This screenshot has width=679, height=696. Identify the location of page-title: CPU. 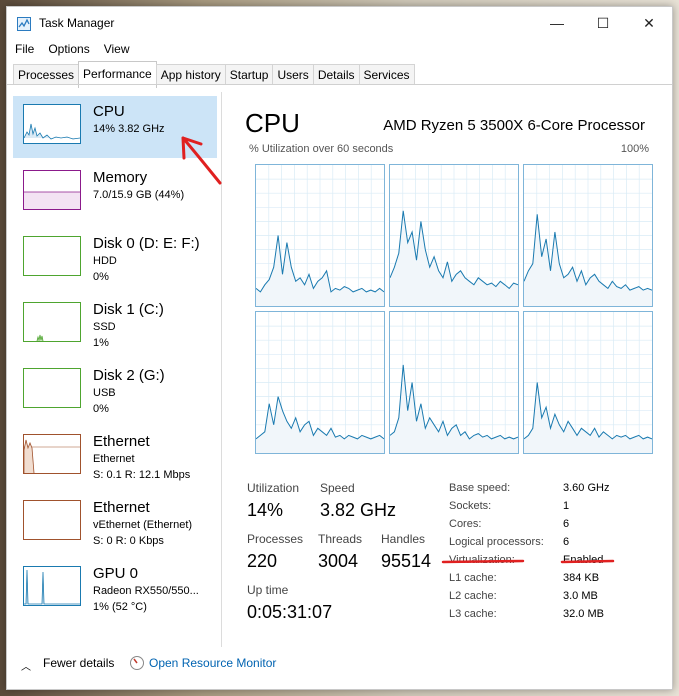
(272, 123).